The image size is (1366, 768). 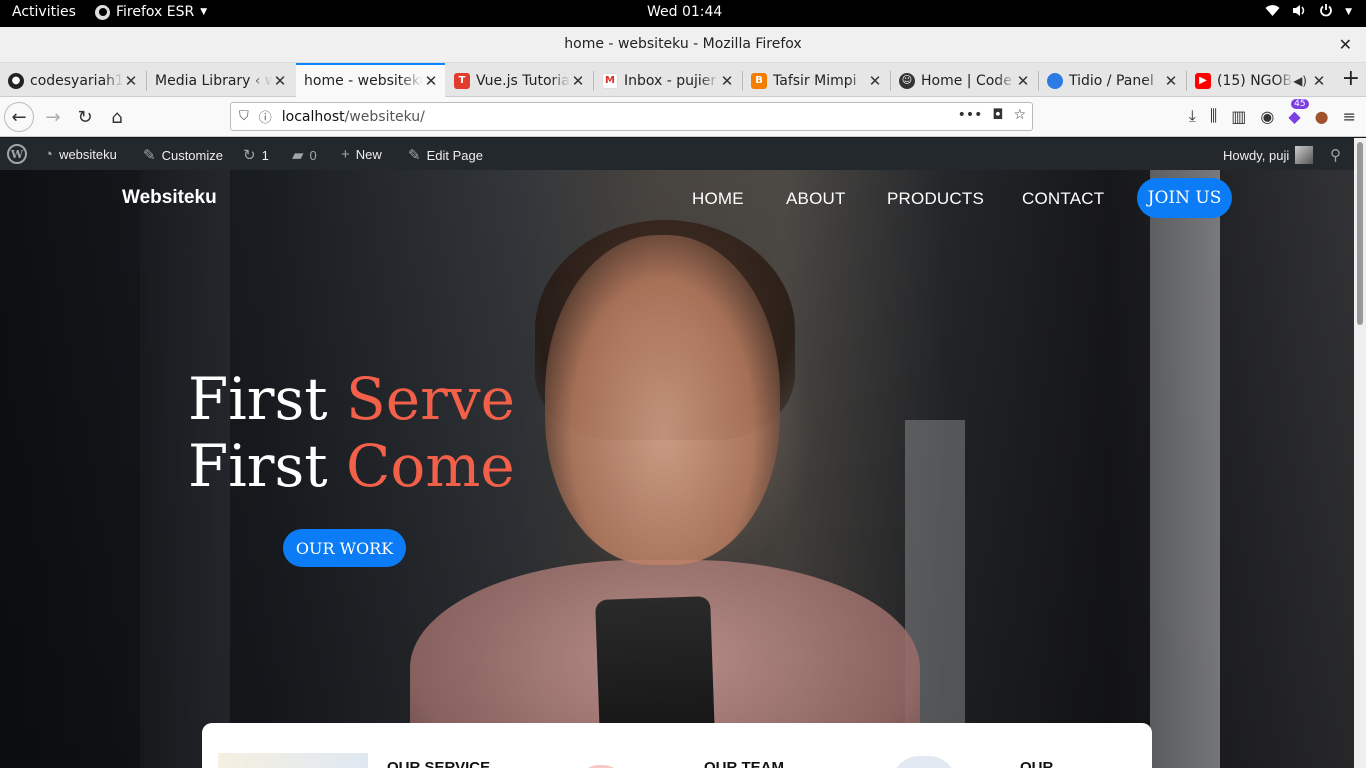 I want to click on wp-logo-menu: W, so click(x=17, y=154).